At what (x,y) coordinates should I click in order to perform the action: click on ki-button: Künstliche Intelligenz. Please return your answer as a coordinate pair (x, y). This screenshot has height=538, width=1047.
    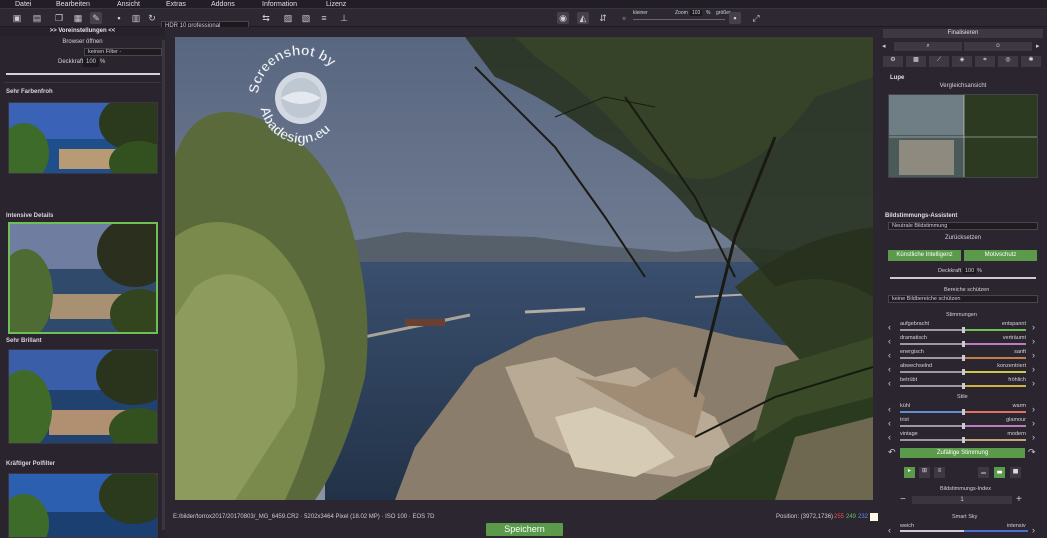
    Looking at the image, I should click on (924, 255).